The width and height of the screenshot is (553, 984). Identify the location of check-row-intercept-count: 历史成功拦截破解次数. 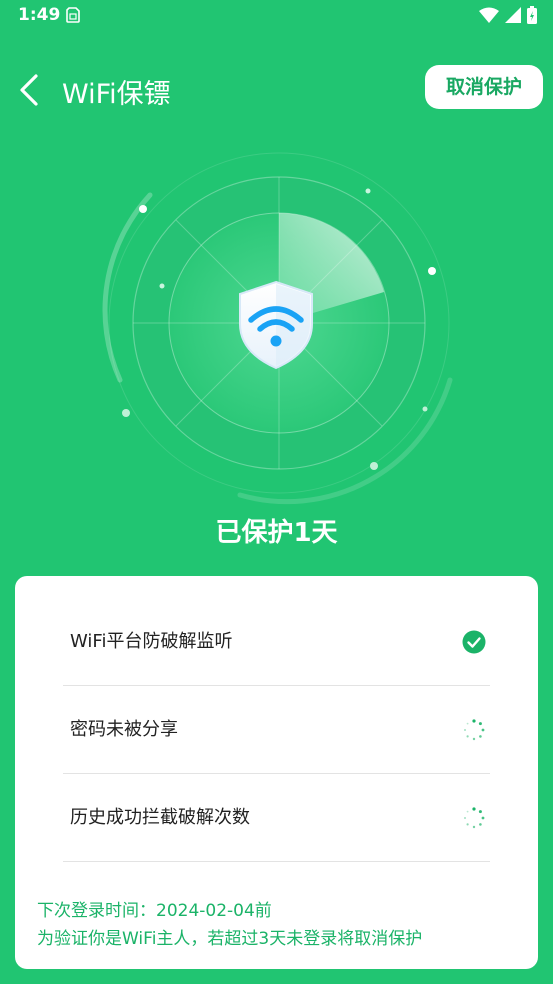
(276, 818).